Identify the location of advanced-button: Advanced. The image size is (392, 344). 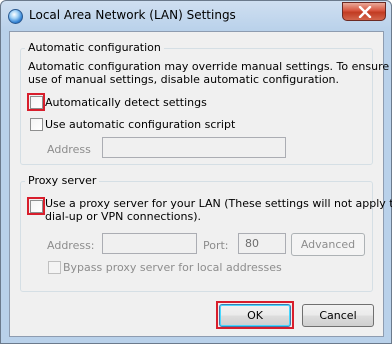
(328, 244).